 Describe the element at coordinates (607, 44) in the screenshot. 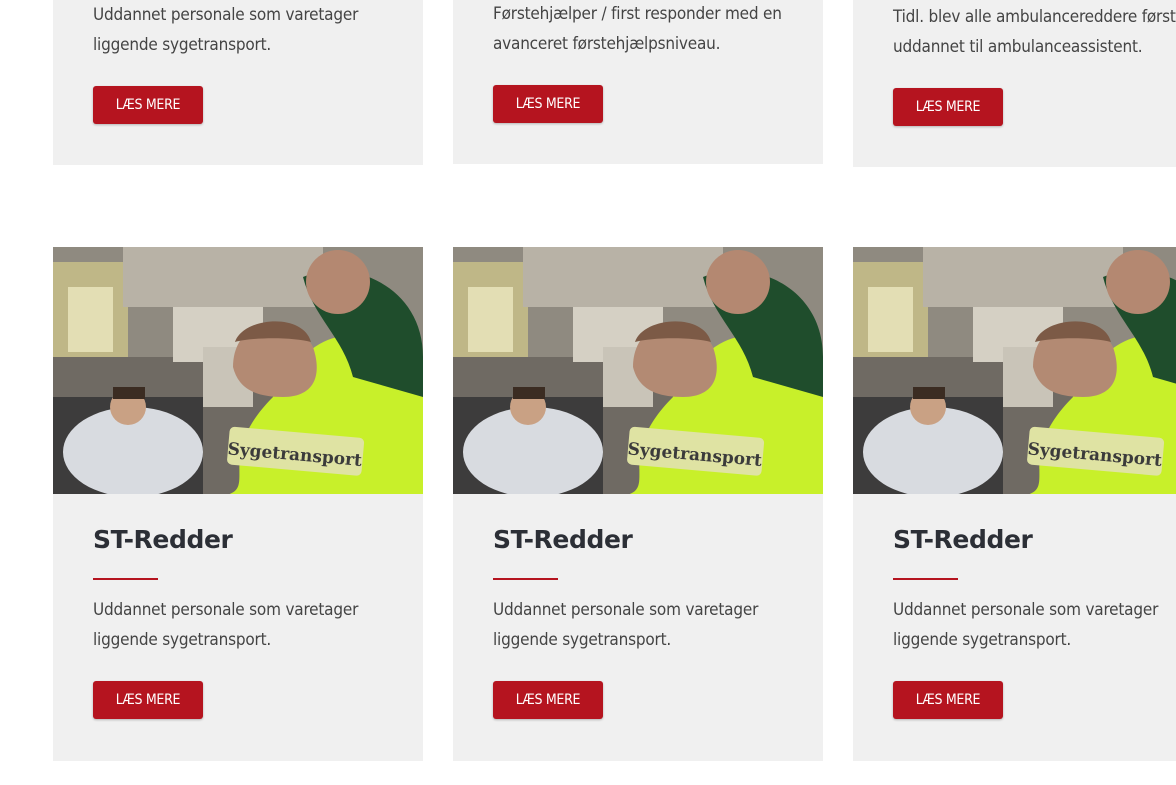

I see `card-text-line: avanceret førstehjælpsniveau.` at that location.